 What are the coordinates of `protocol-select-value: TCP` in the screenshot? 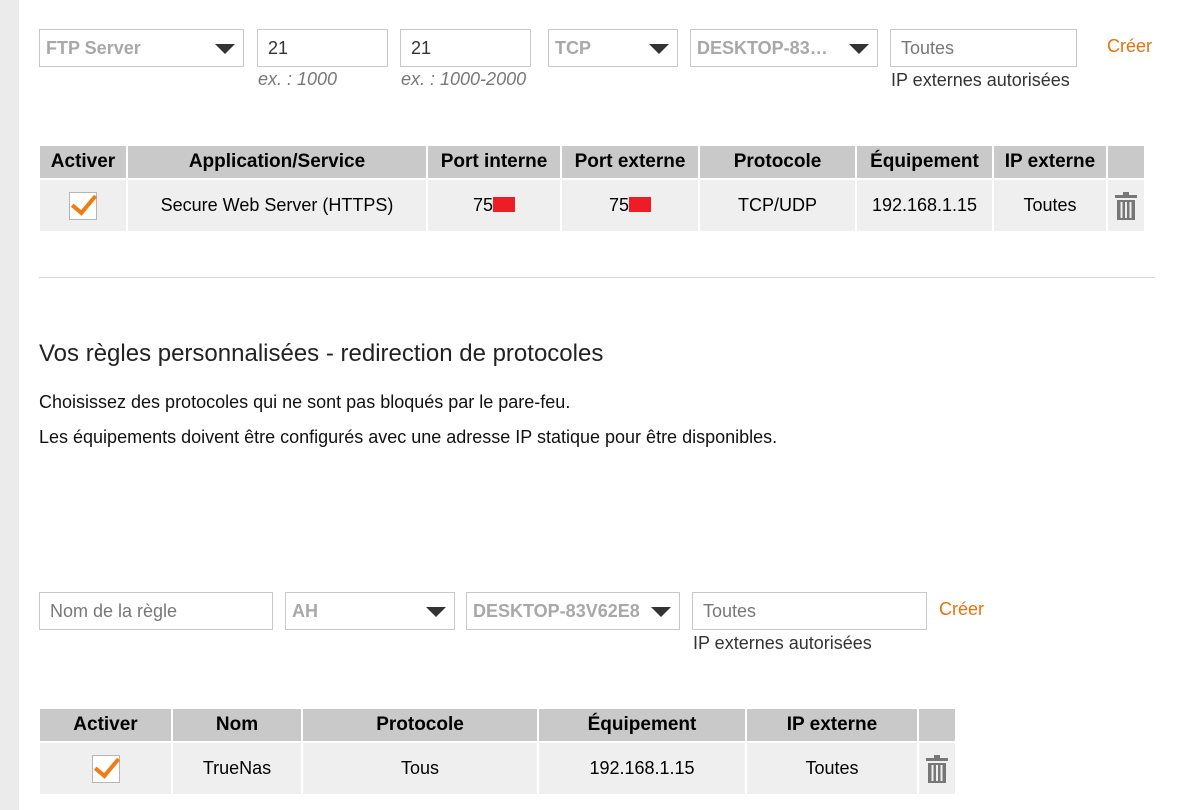 It's located at (573, 48).